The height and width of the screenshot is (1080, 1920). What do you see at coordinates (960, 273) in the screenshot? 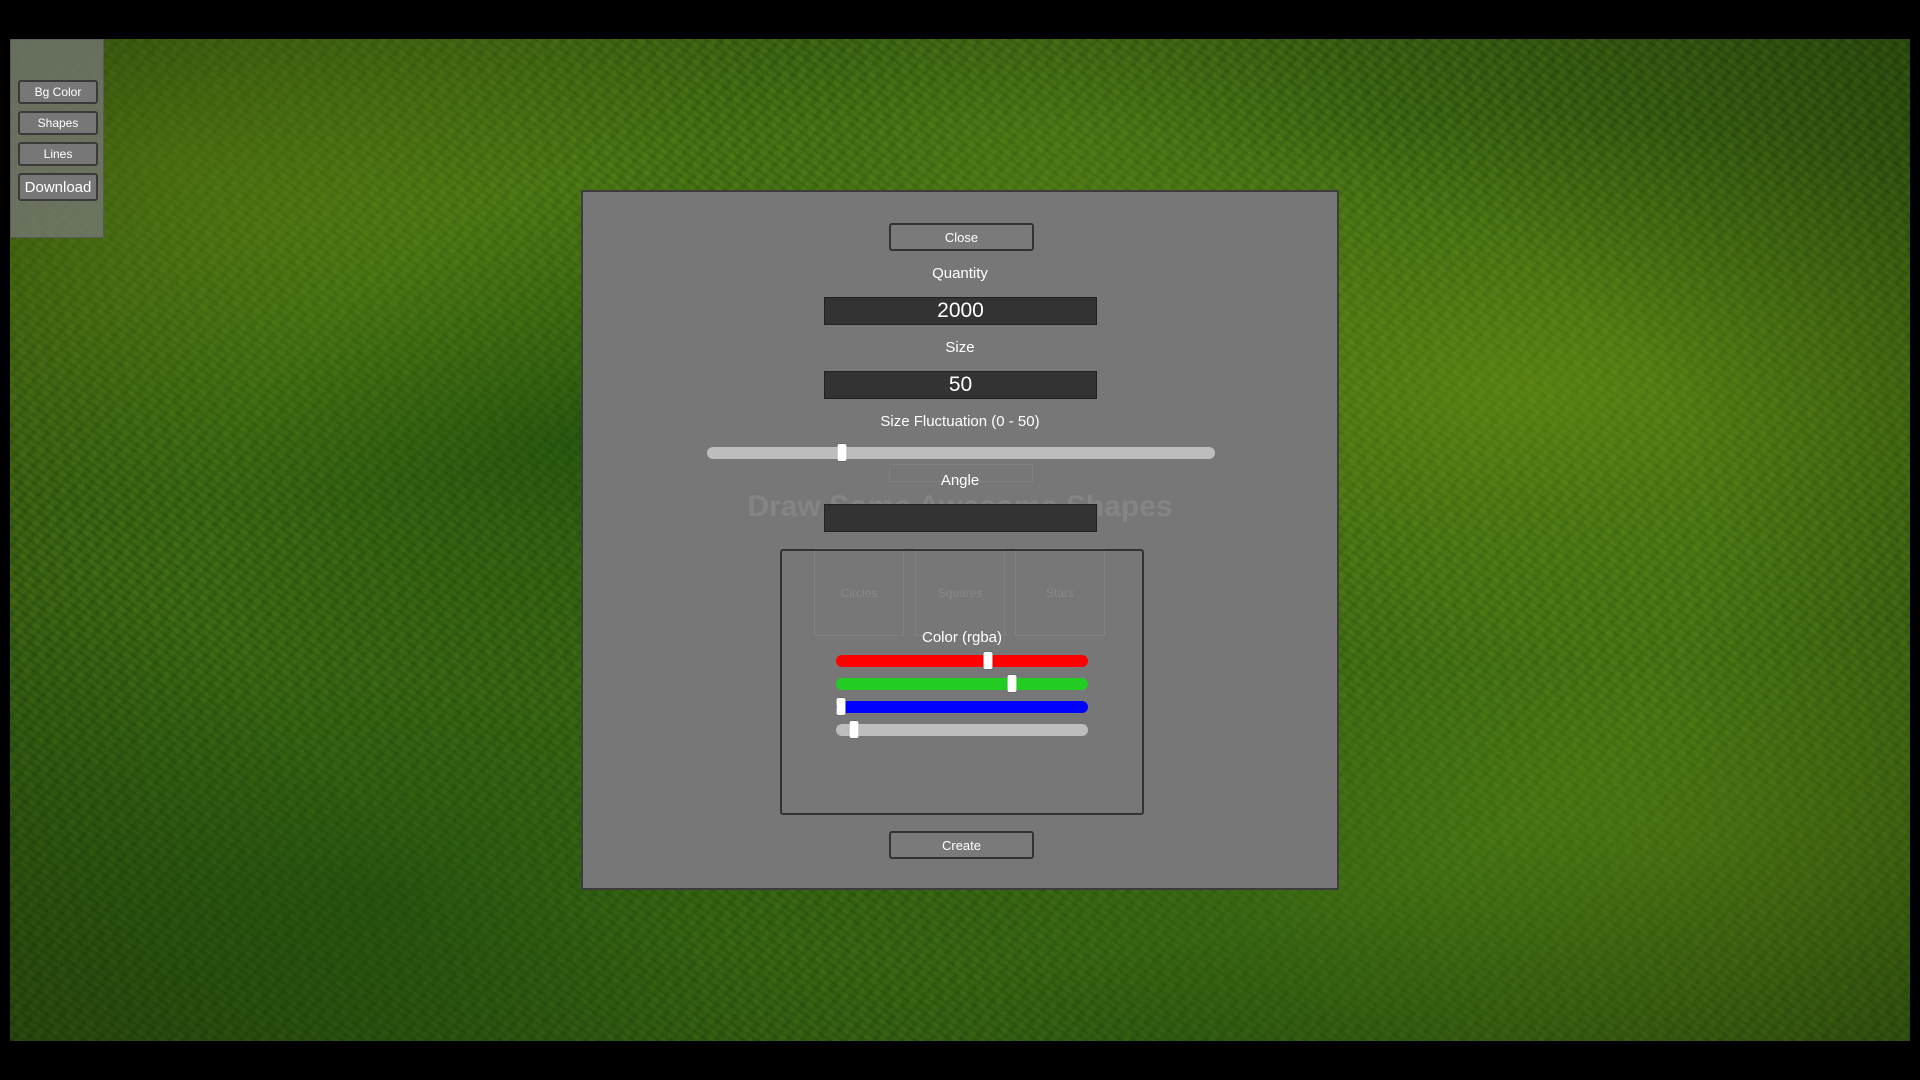
I see `quantity-label: Quantity` at bounding box center [960, 273].